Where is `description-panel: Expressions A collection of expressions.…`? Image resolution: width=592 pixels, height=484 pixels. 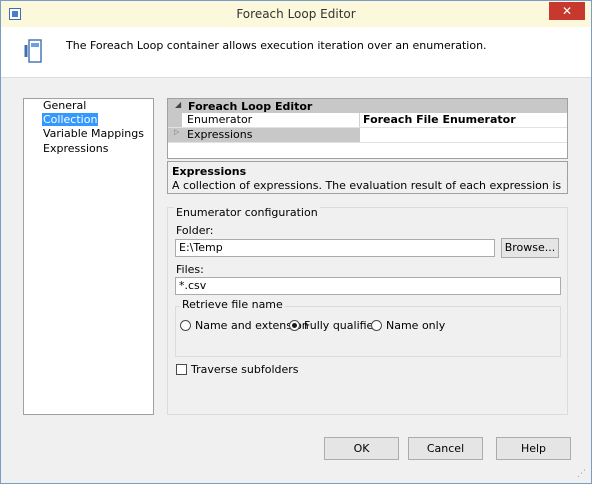 description-panel: Expressions A collection of expressions.… is located at coordinates (367, 177).